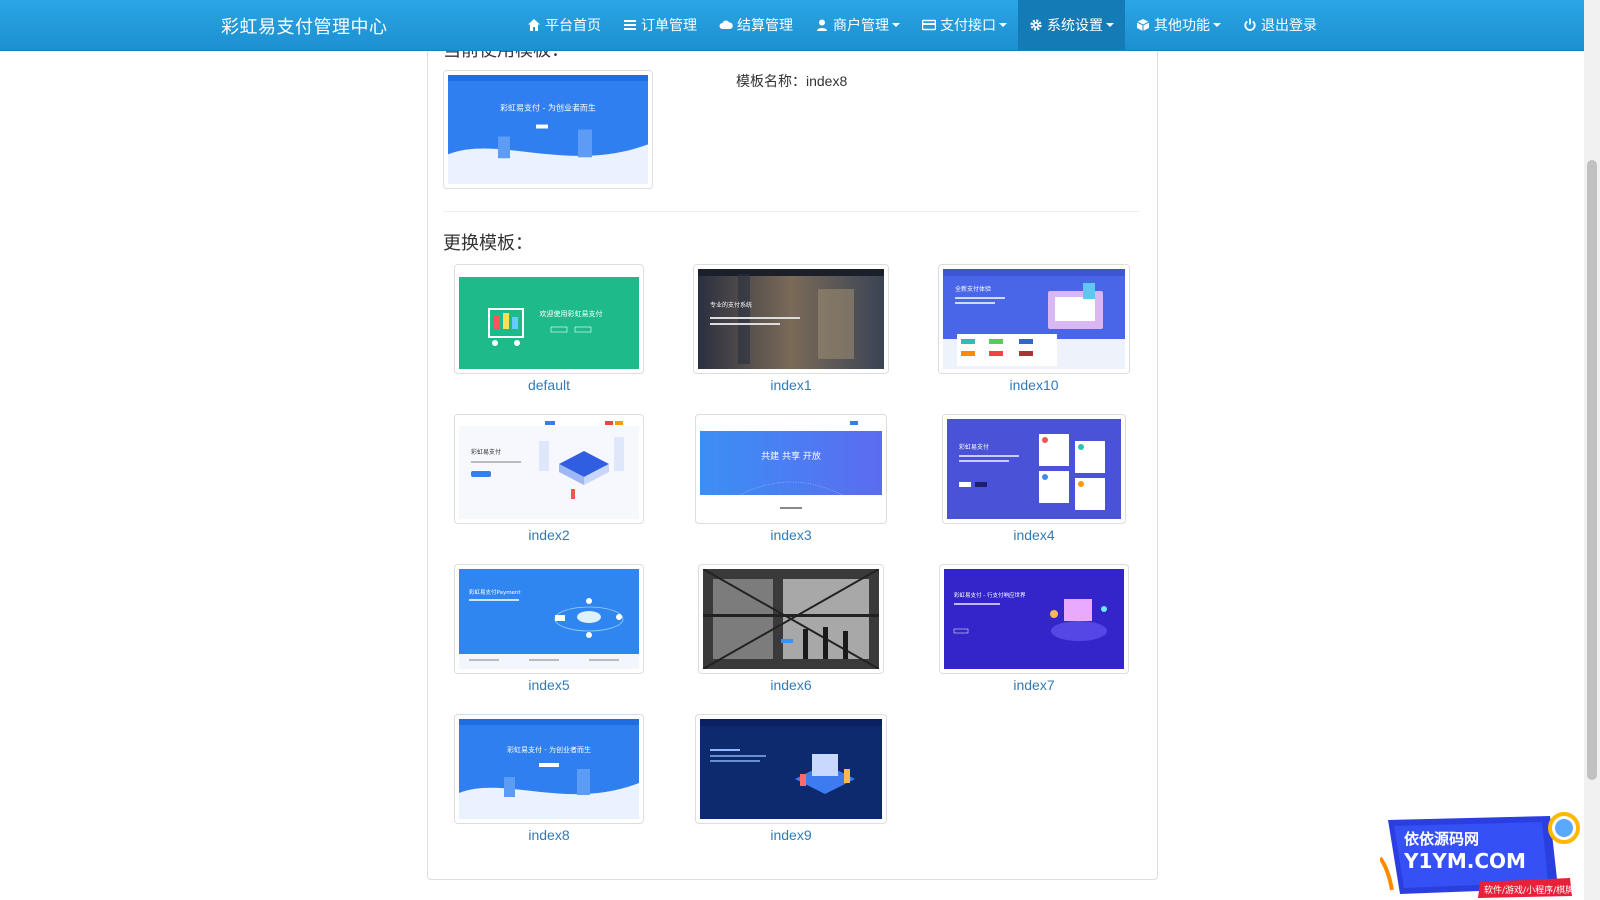  I want to click on template-thumbnail: 专业的支付系统, so click(791, 319).